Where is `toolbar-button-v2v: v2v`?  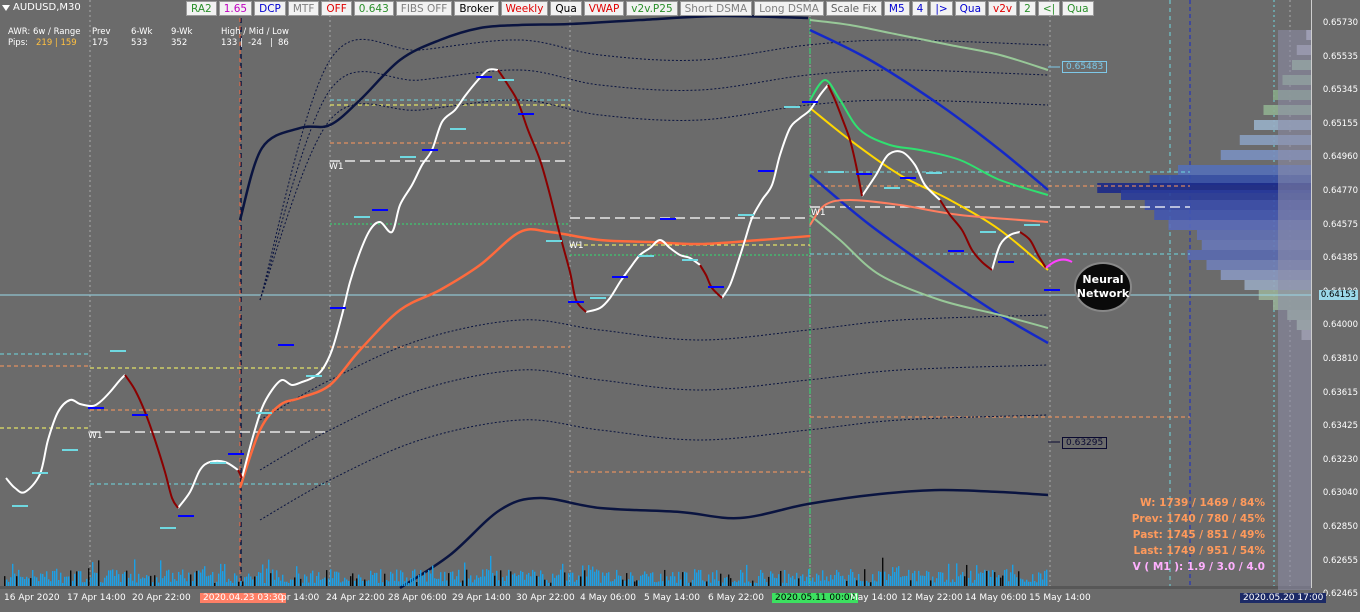 toolbar-button-v2v: v2v is located at coordinates (1003, 8).